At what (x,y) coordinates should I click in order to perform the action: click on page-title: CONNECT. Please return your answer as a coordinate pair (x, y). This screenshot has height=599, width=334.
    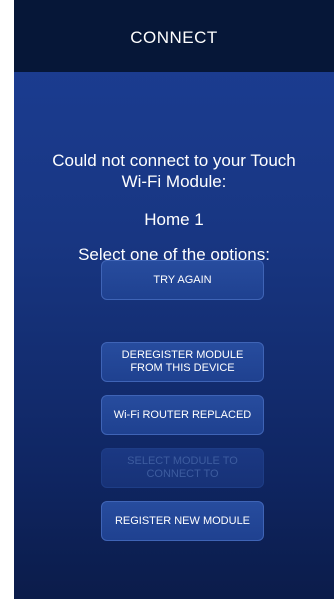
    Looking at the image, I should click on (174, 37).